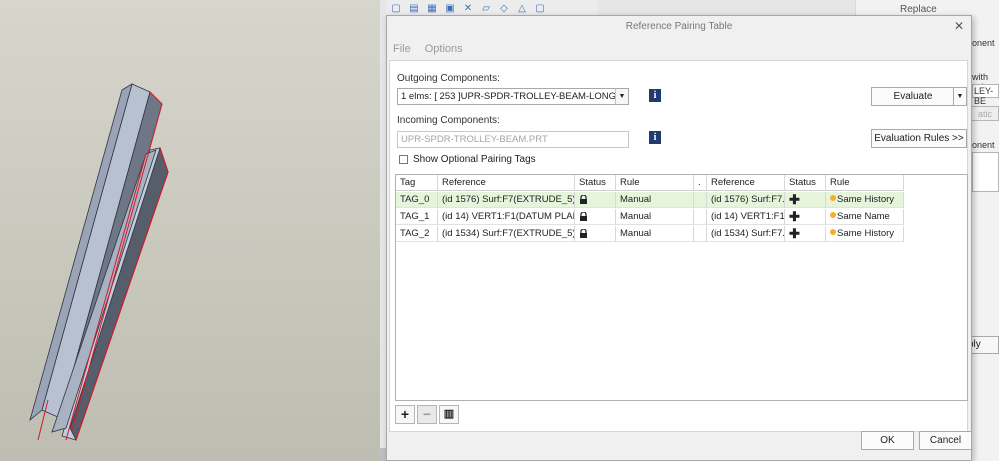  I want to click on incoming-value: UPR-SPDR-TROLLEY-BEAM.PRT, so click(474, 139).